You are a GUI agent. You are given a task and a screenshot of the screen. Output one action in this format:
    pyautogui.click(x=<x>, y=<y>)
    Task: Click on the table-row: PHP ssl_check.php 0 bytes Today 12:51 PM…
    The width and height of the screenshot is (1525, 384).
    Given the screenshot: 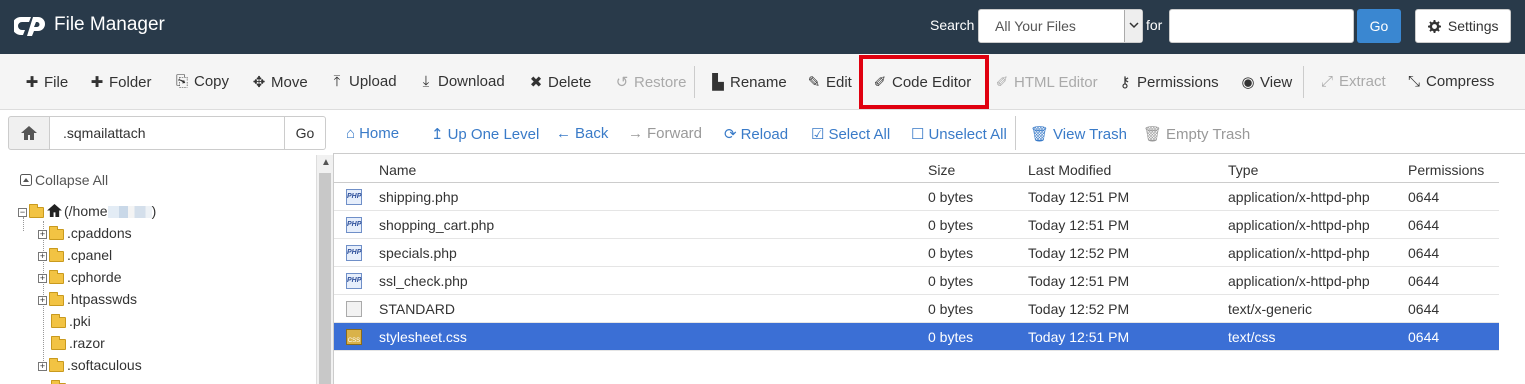 What is the action you would take?
    pyautogui.click(x=916, y=281)
    